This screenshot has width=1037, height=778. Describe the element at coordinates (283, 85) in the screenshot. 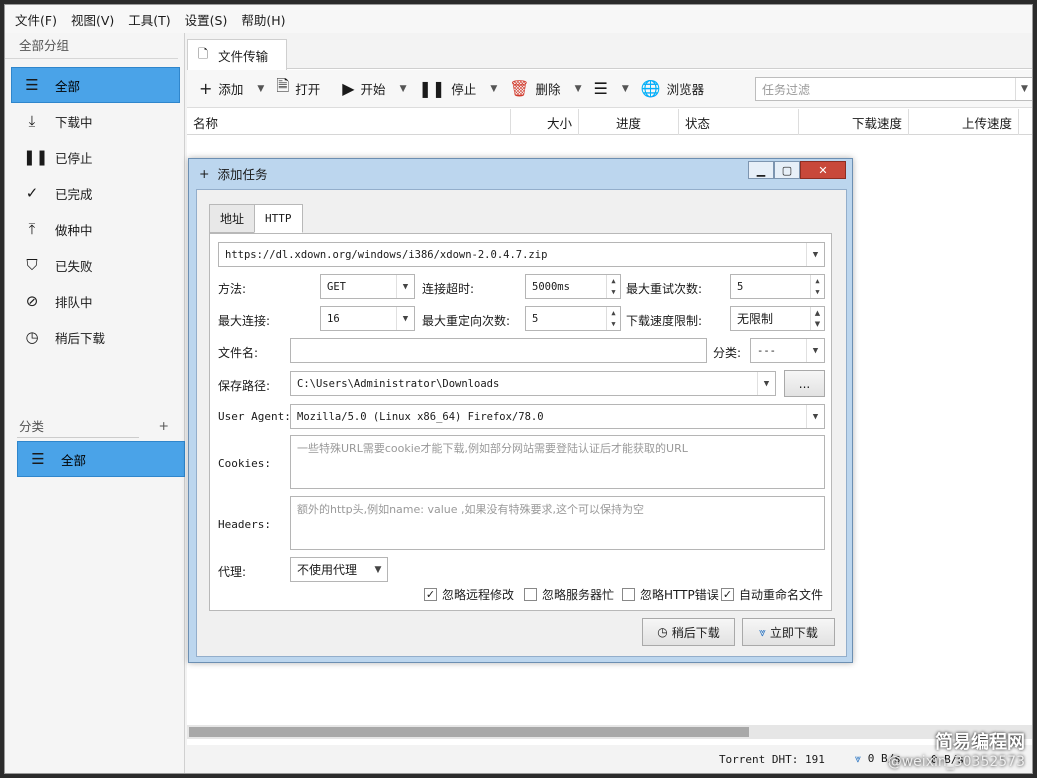

I see `open-file-icon: 🗎` at that location.